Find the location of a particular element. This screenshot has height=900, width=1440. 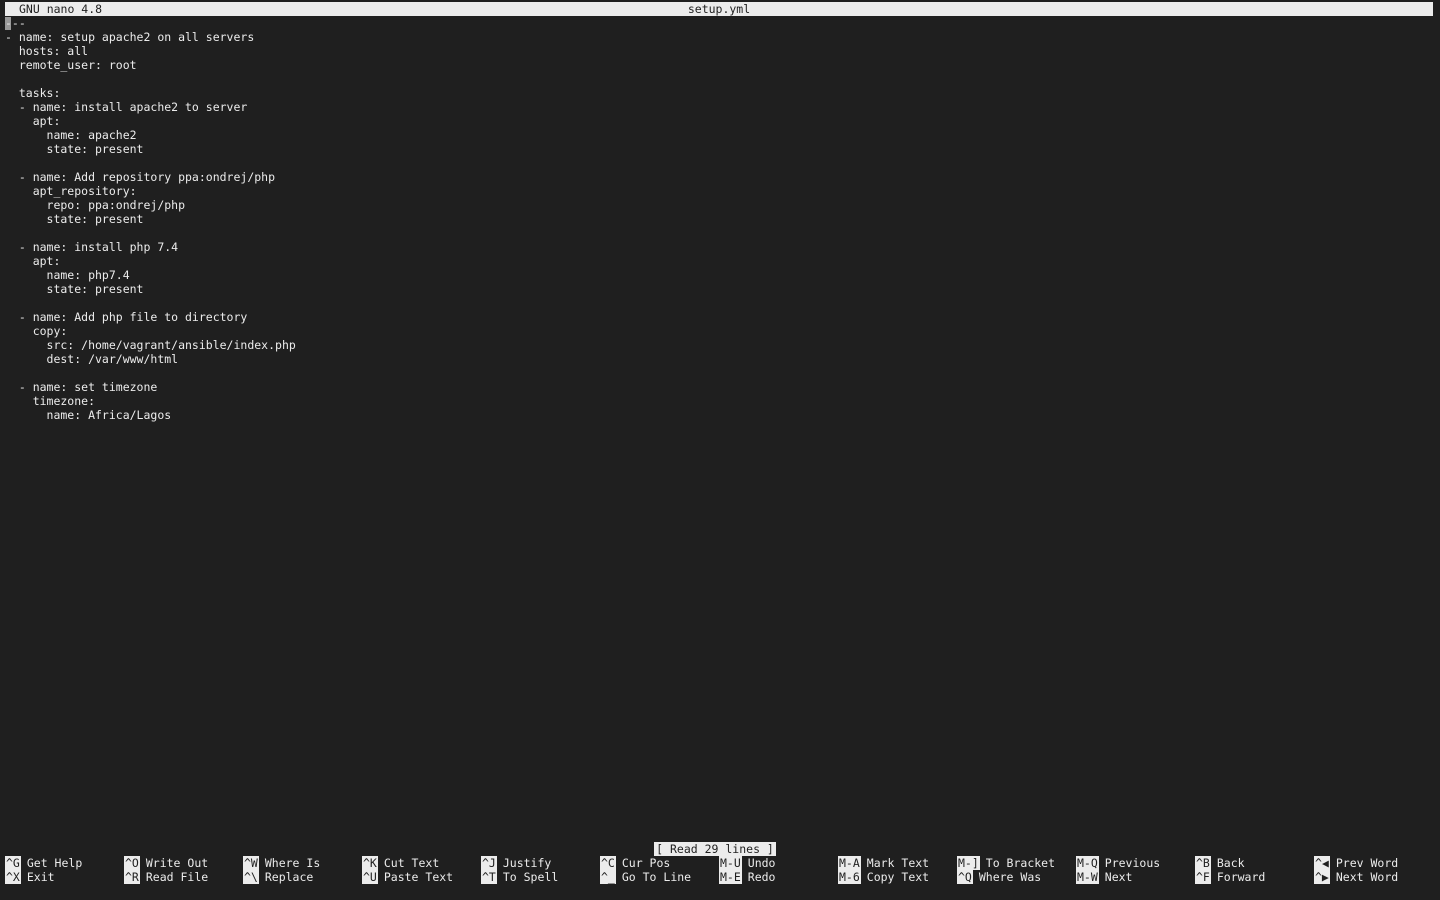

shortcut-label: Cut Text is located at coordinates (411, 863).